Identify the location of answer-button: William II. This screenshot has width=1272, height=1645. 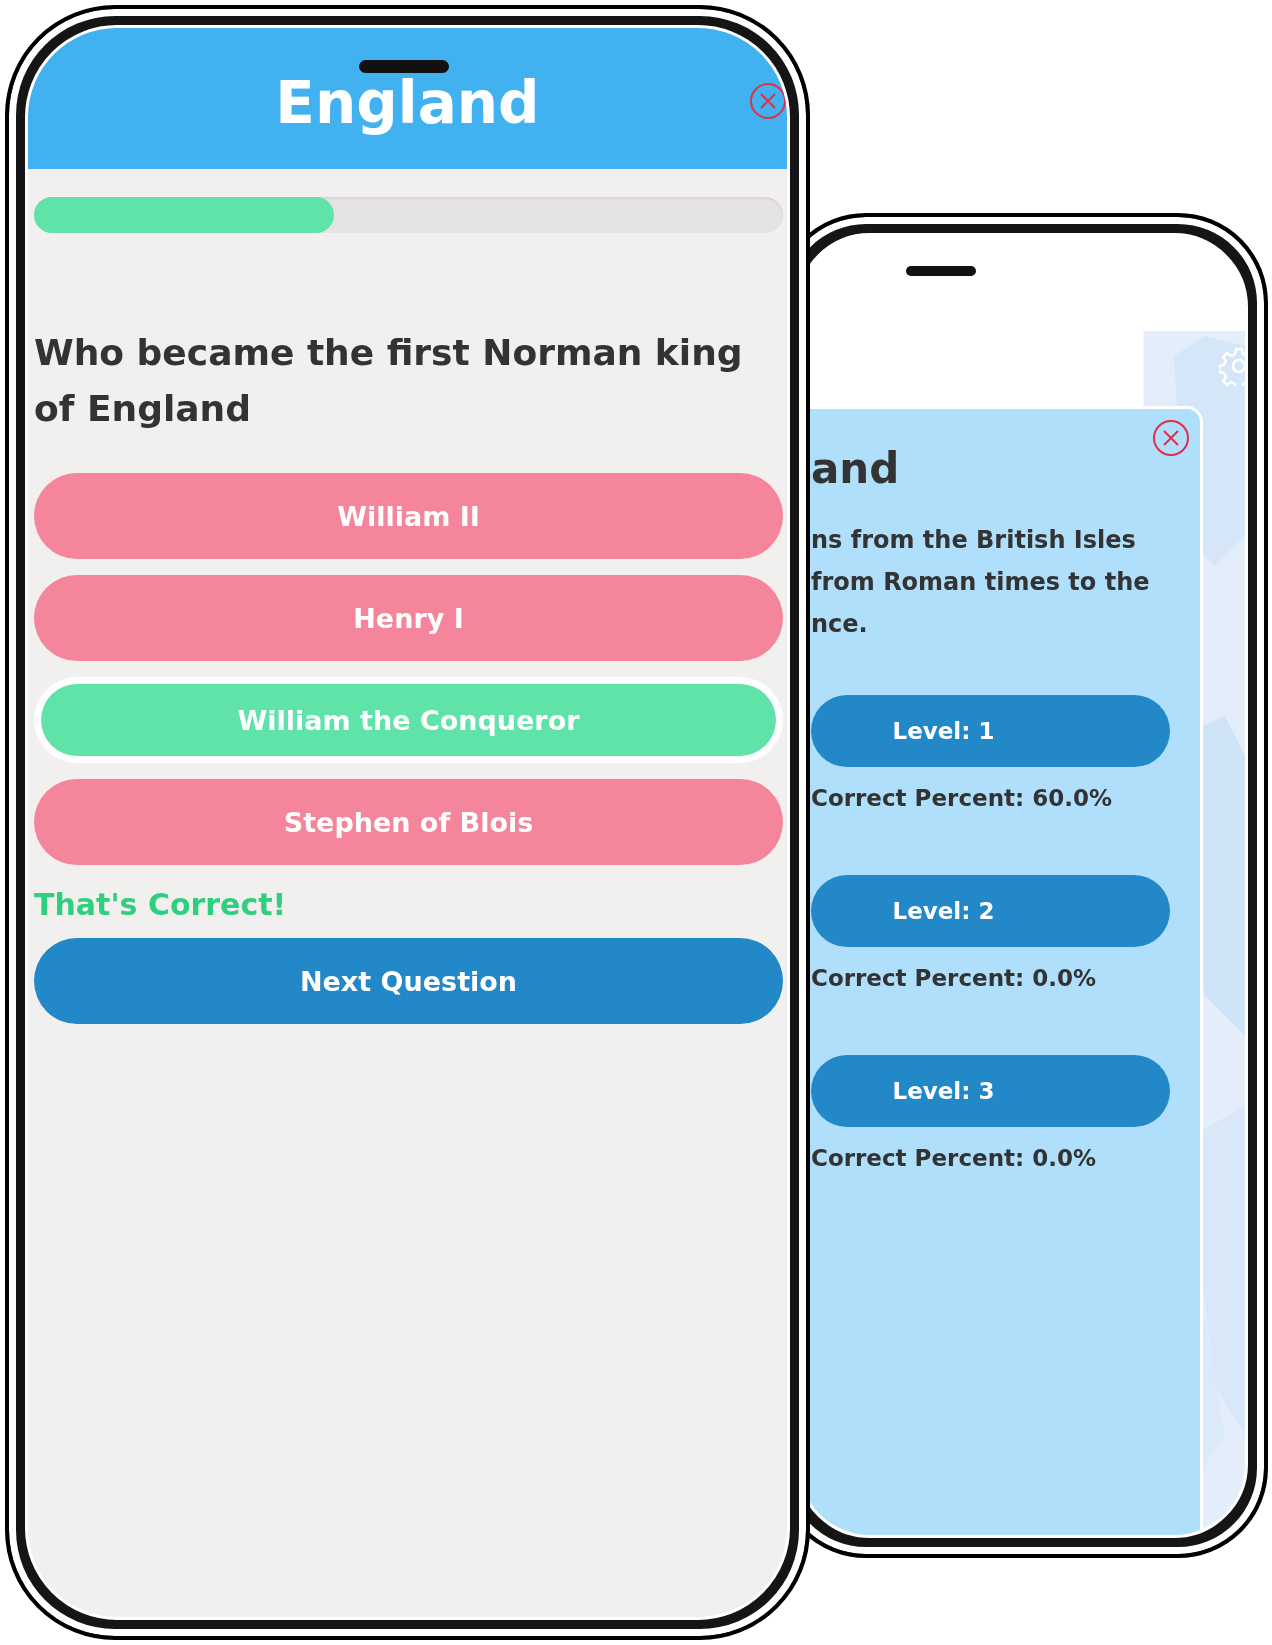
(408, 516).